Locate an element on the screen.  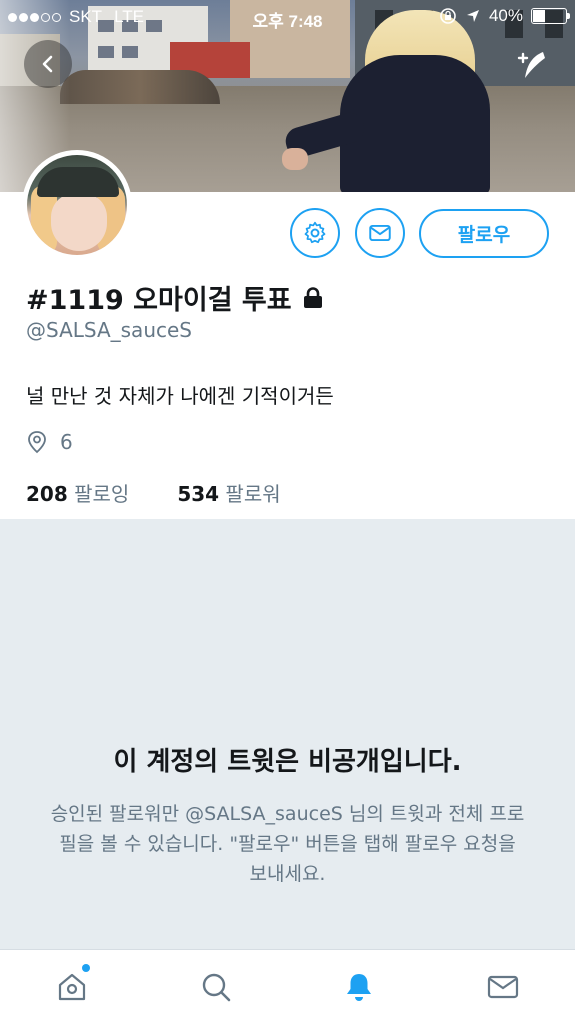
followers-label: 팔로워 is located at coordinates (253, 494).